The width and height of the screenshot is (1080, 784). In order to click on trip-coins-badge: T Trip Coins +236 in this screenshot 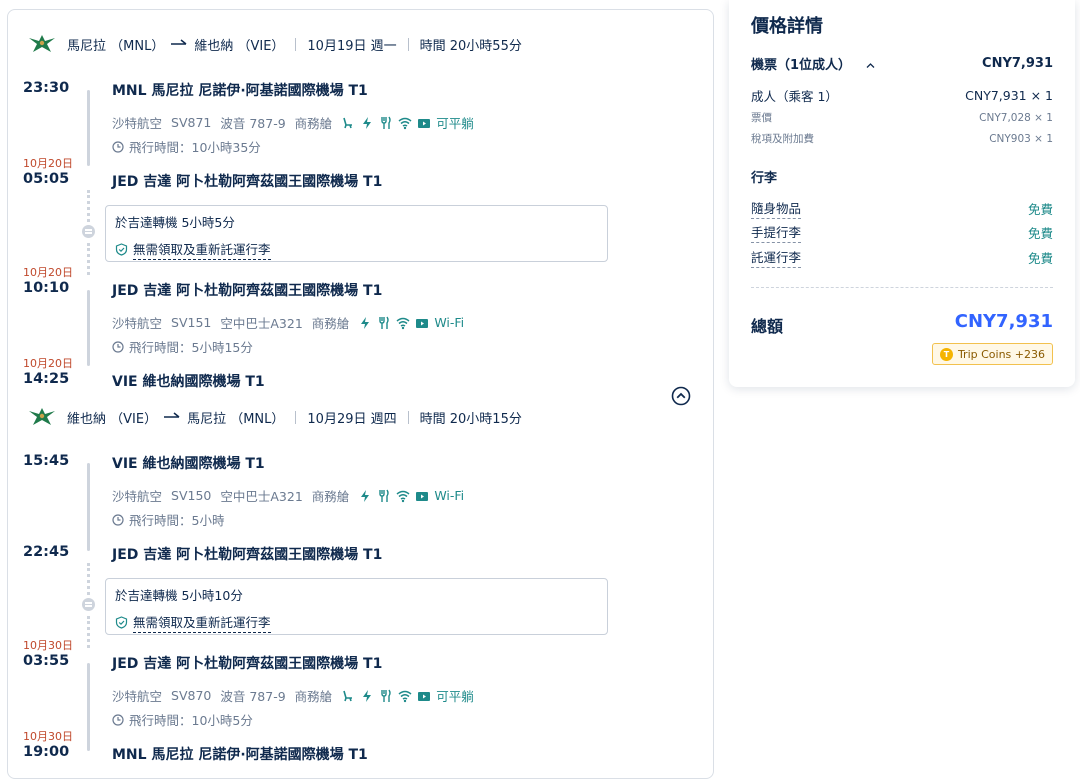, I will do `click(992, 354)`.